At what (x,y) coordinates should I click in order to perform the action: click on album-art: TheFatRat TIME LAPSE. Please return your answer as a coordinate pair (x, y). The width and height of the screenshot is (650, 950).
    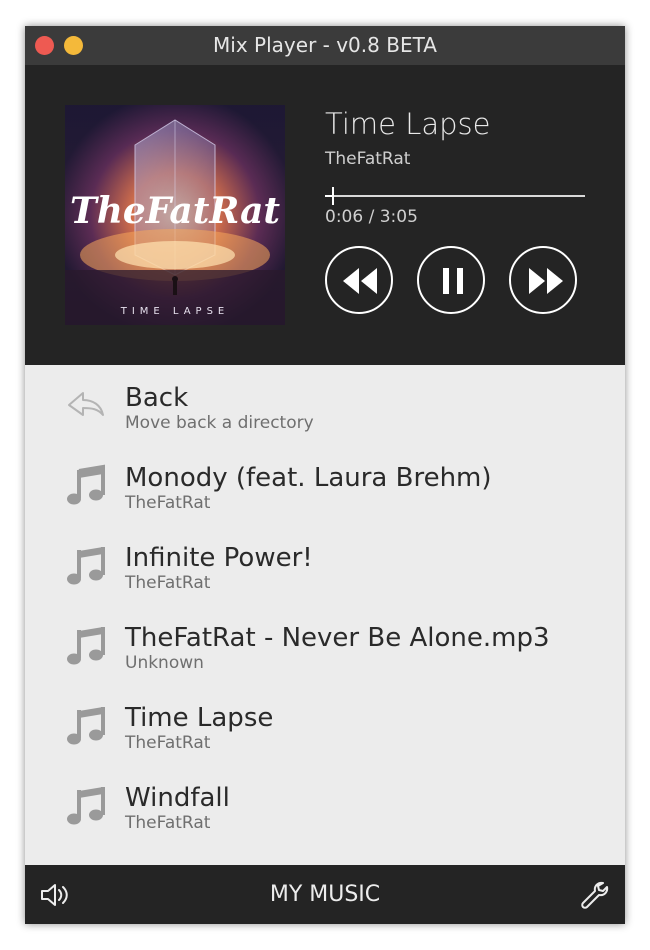
    Looking at the image, I should click on (175, 215).